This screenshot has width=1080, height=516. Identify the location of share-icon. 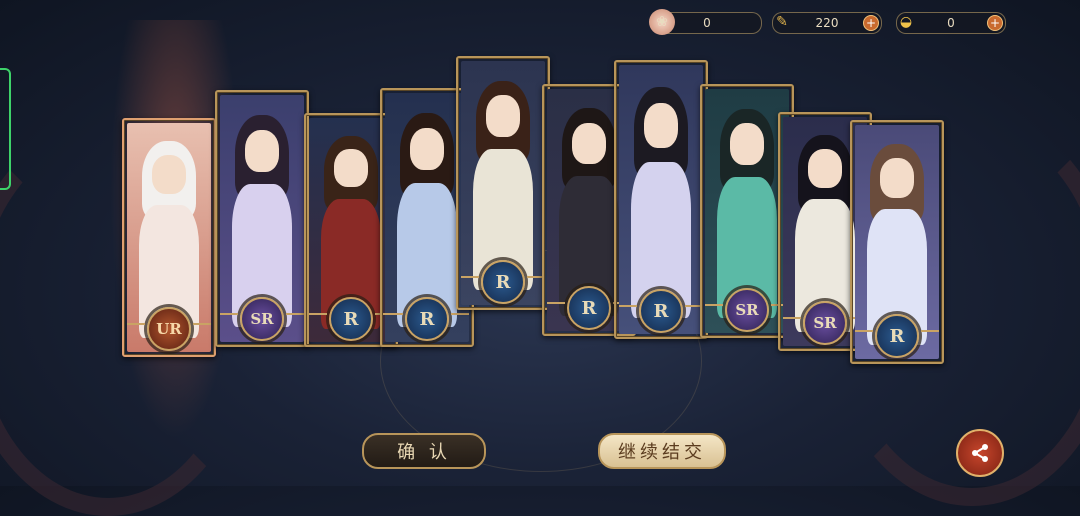
(980, 453).